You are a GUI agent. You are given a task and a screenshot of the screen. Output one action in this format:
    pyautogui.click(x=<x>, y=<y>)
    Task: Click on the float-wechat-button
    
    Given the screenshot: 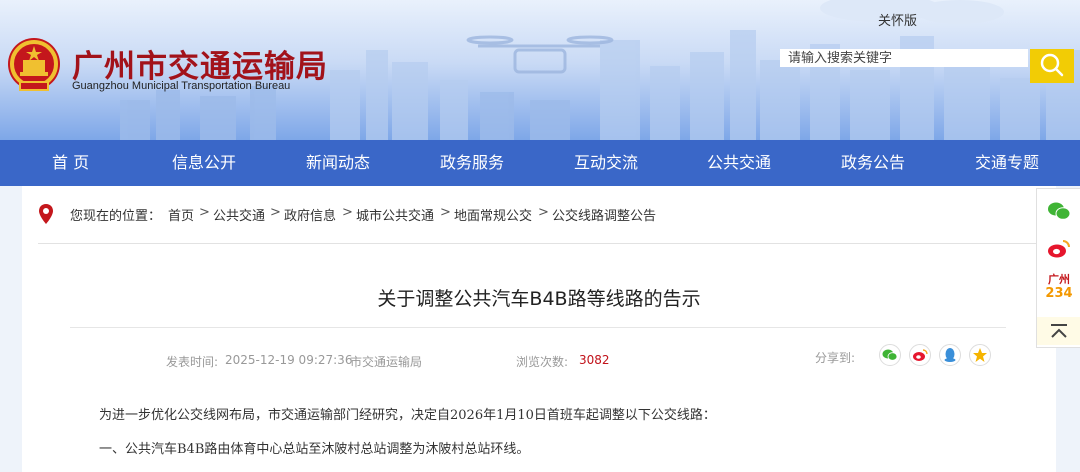 What is the action you would take?
    pyautogui.click(x=1058, y=211)
    